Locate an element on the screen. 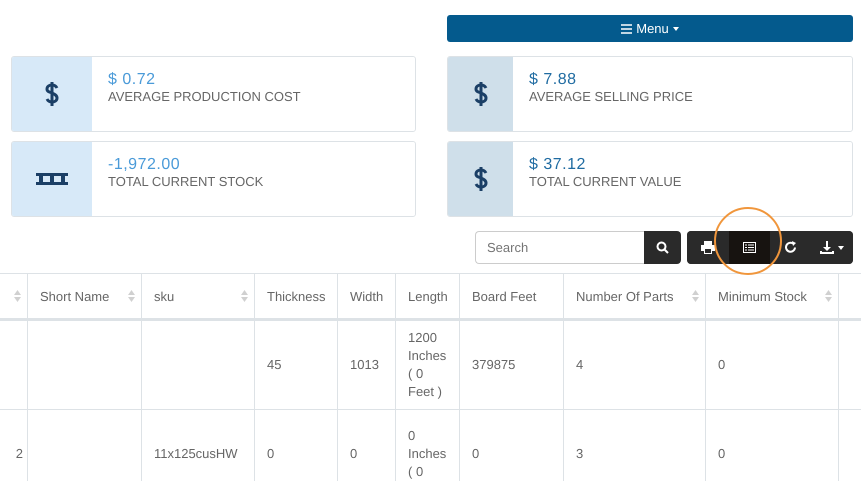 The image size is (861, 481). stat-label: AVERAGE SELLING PRICE is located at coordinates (611, 96).